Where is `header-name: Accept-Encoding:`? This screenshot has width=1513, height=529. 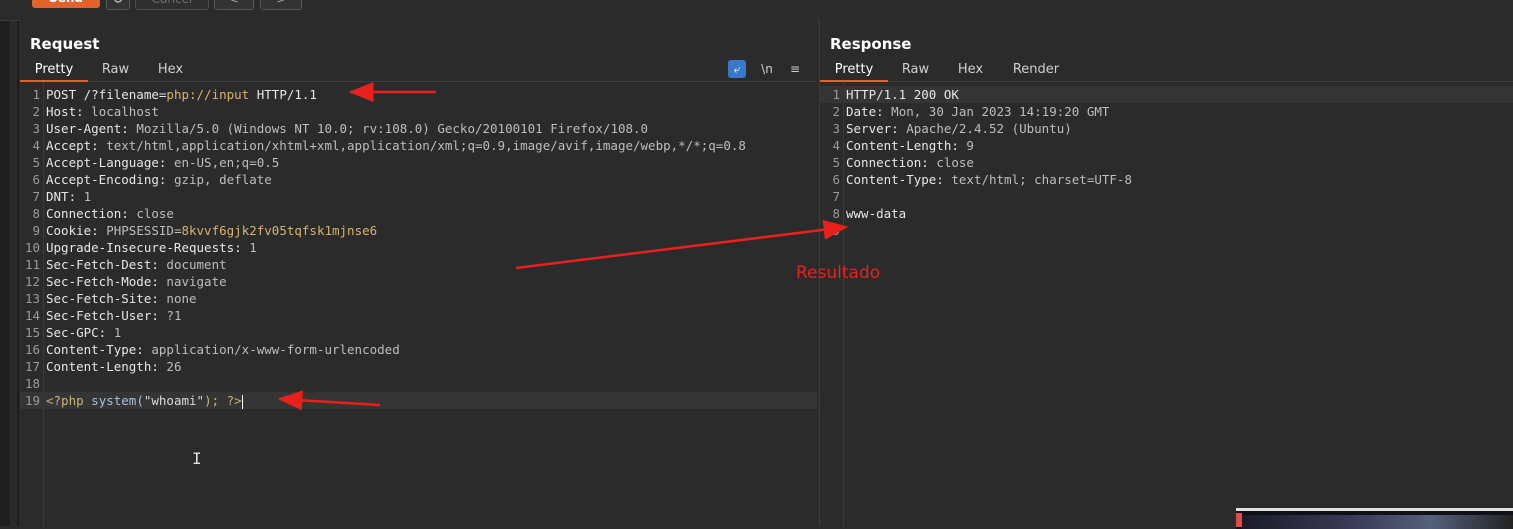
header-name: Accept-Encoding: is located at coordinates (106, 179).